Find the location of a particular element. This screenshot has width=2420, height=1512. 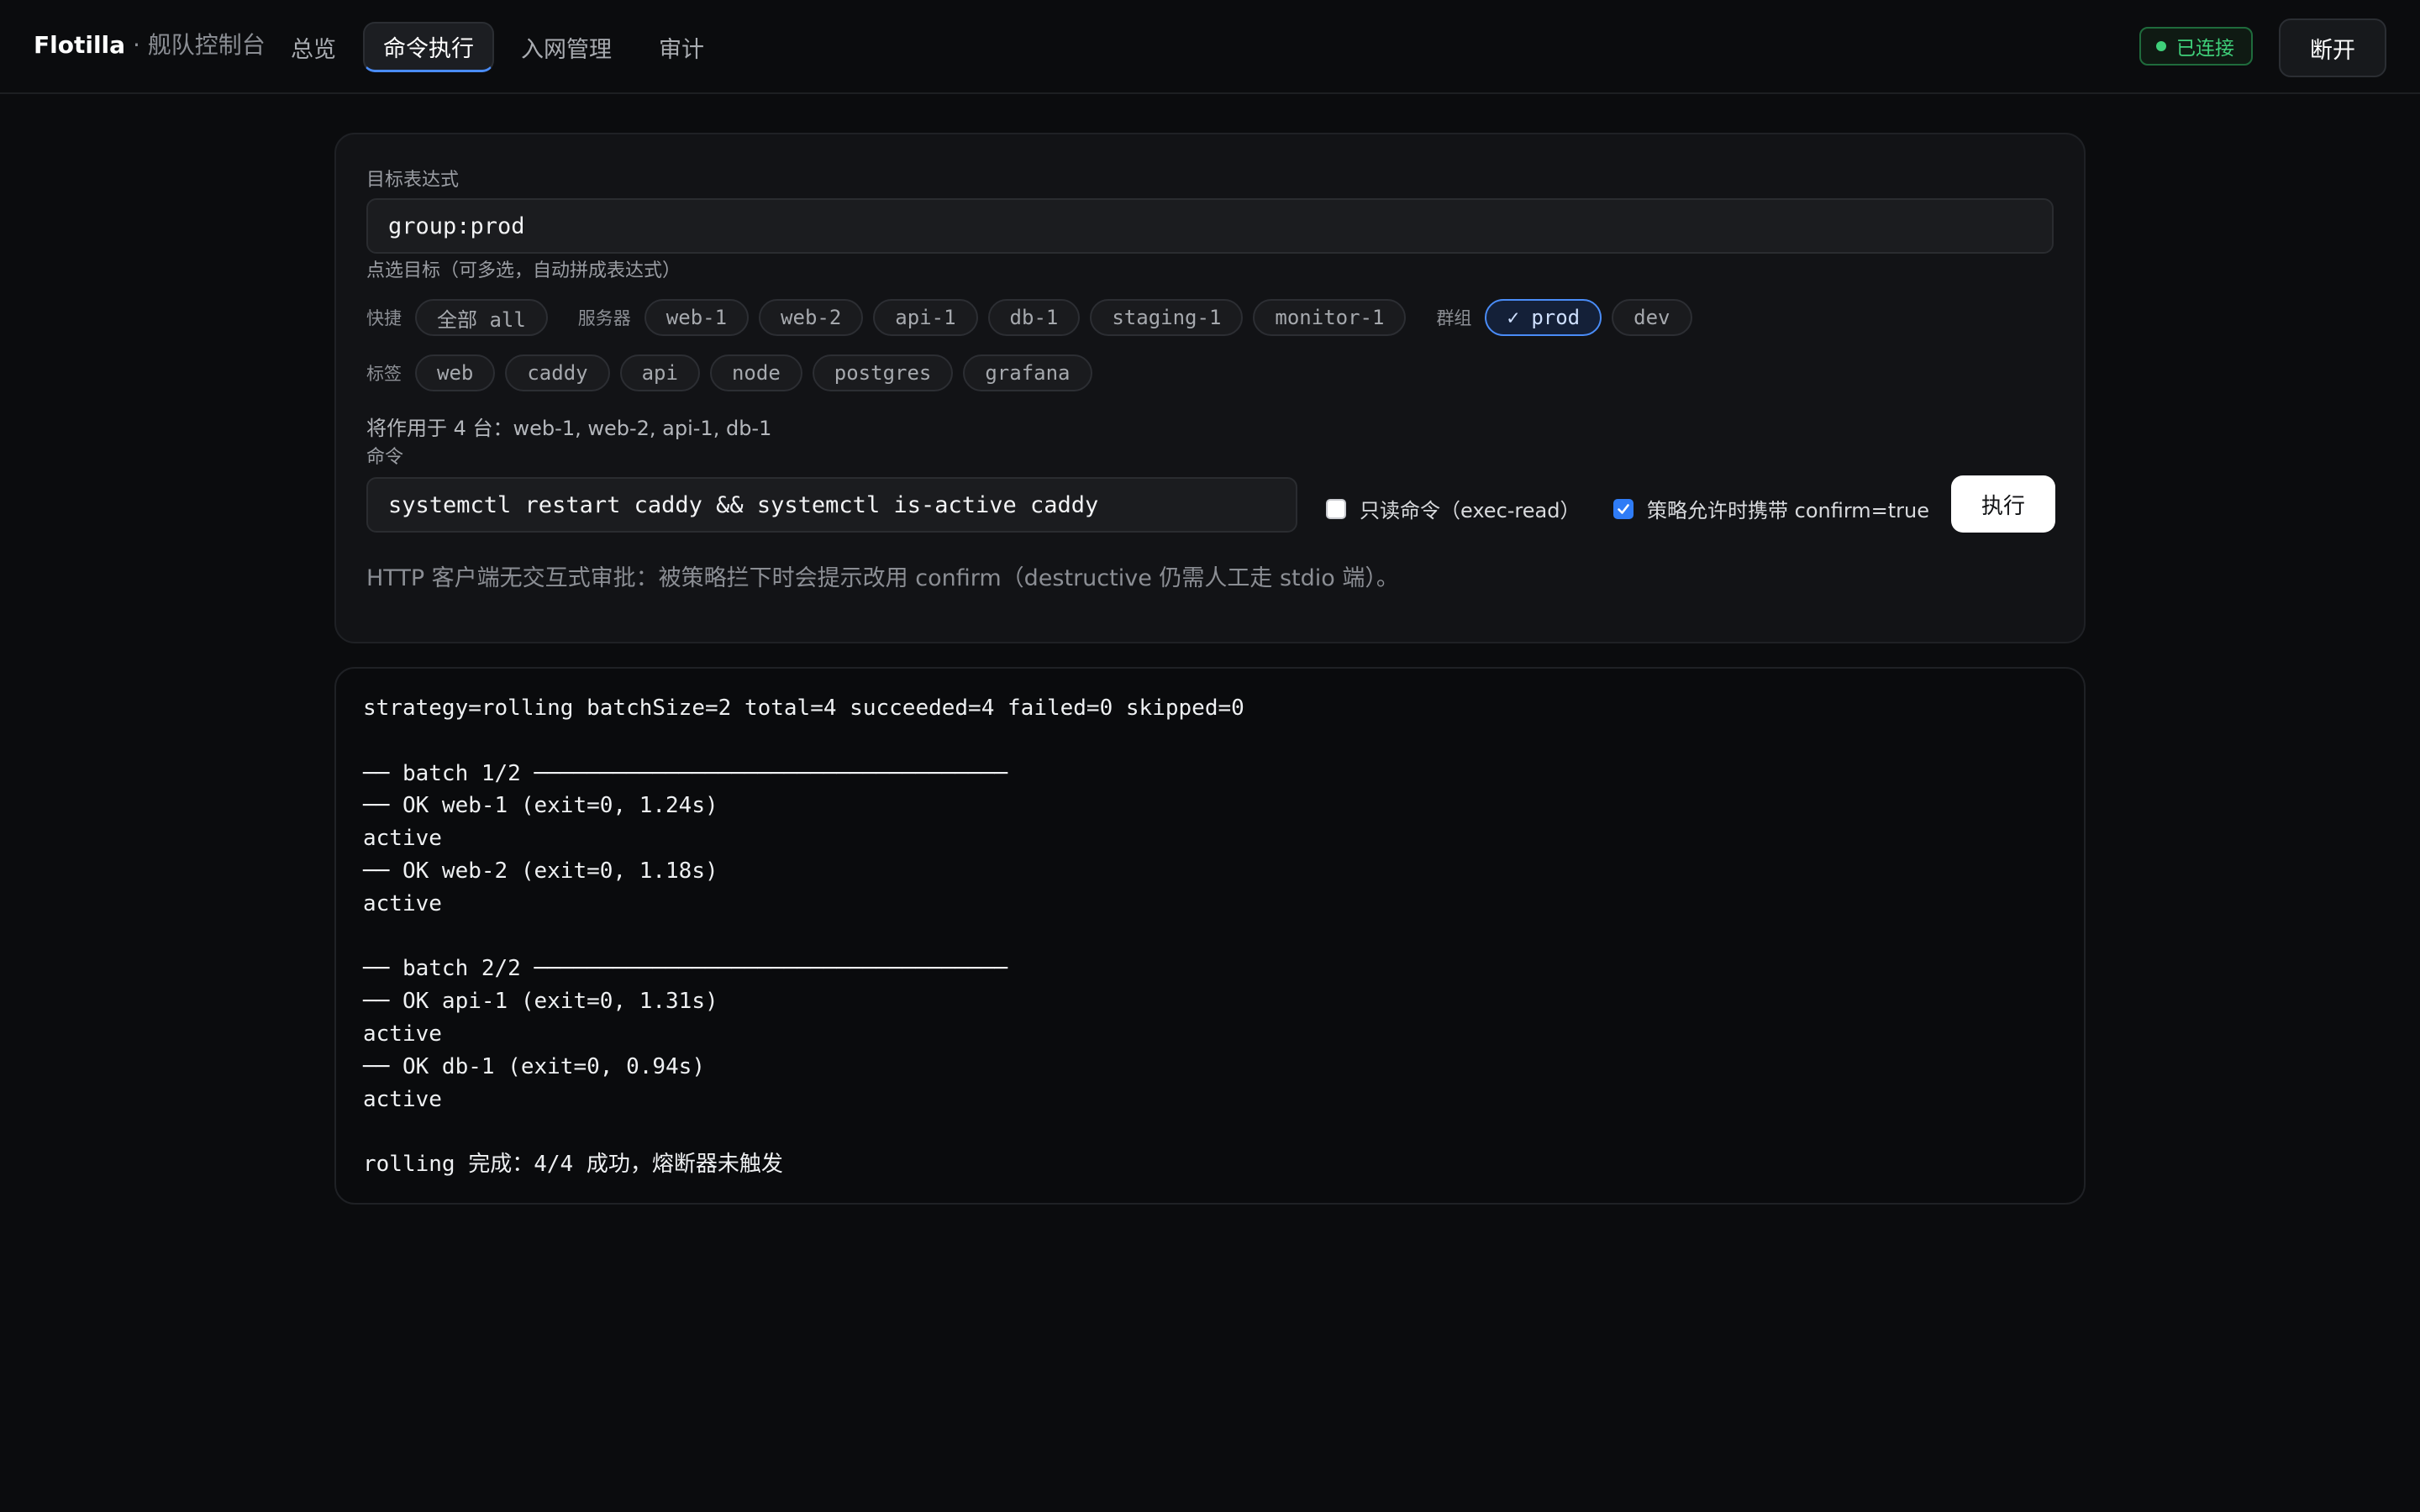

chip-server-web-2: web-2 is located at coordinates (811, 317).